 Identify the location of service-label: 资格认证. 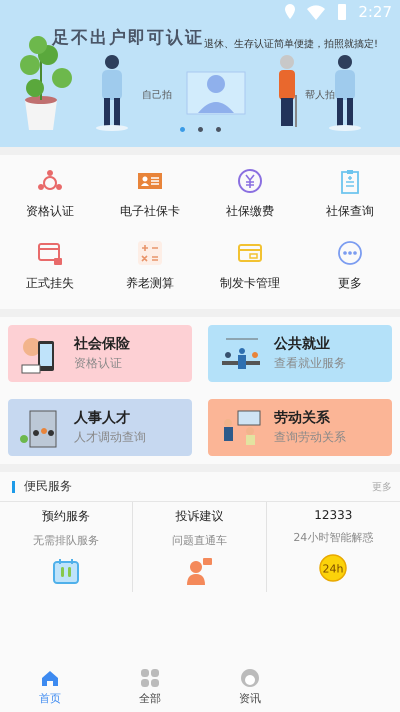
(50, 211).